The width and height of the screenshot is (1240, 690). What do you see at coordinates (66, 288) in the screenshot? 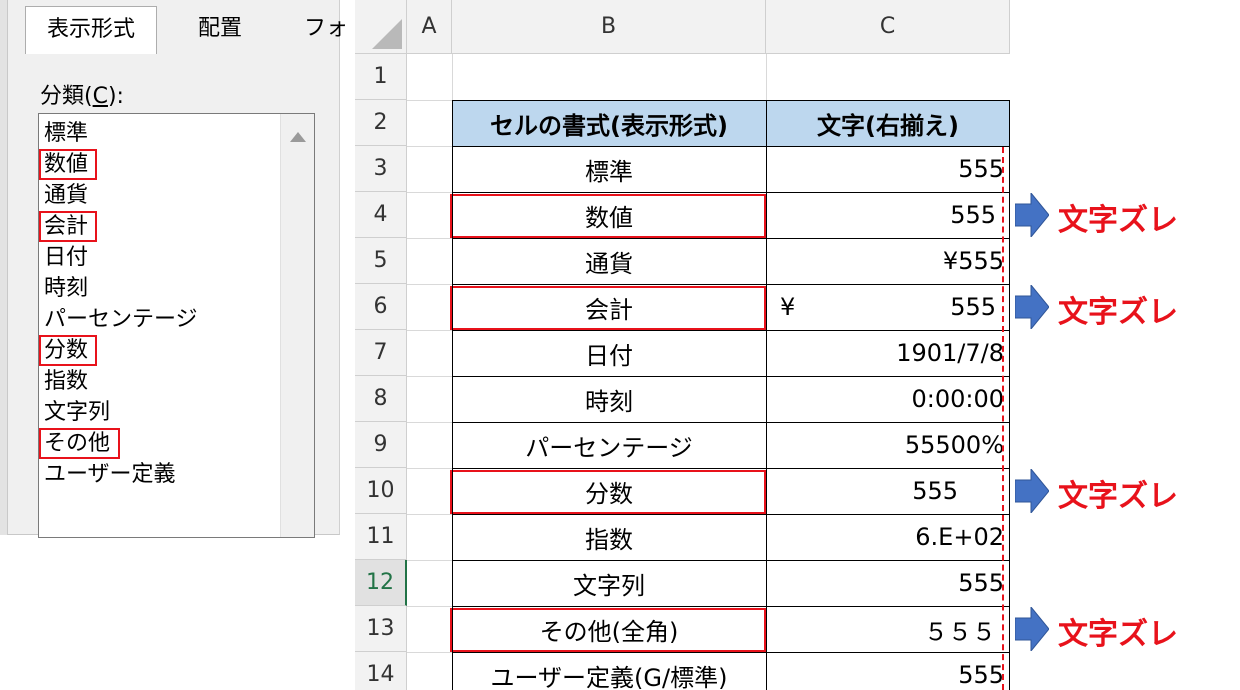
I see `category-item: 時刻` at bounding box center [66, 288].